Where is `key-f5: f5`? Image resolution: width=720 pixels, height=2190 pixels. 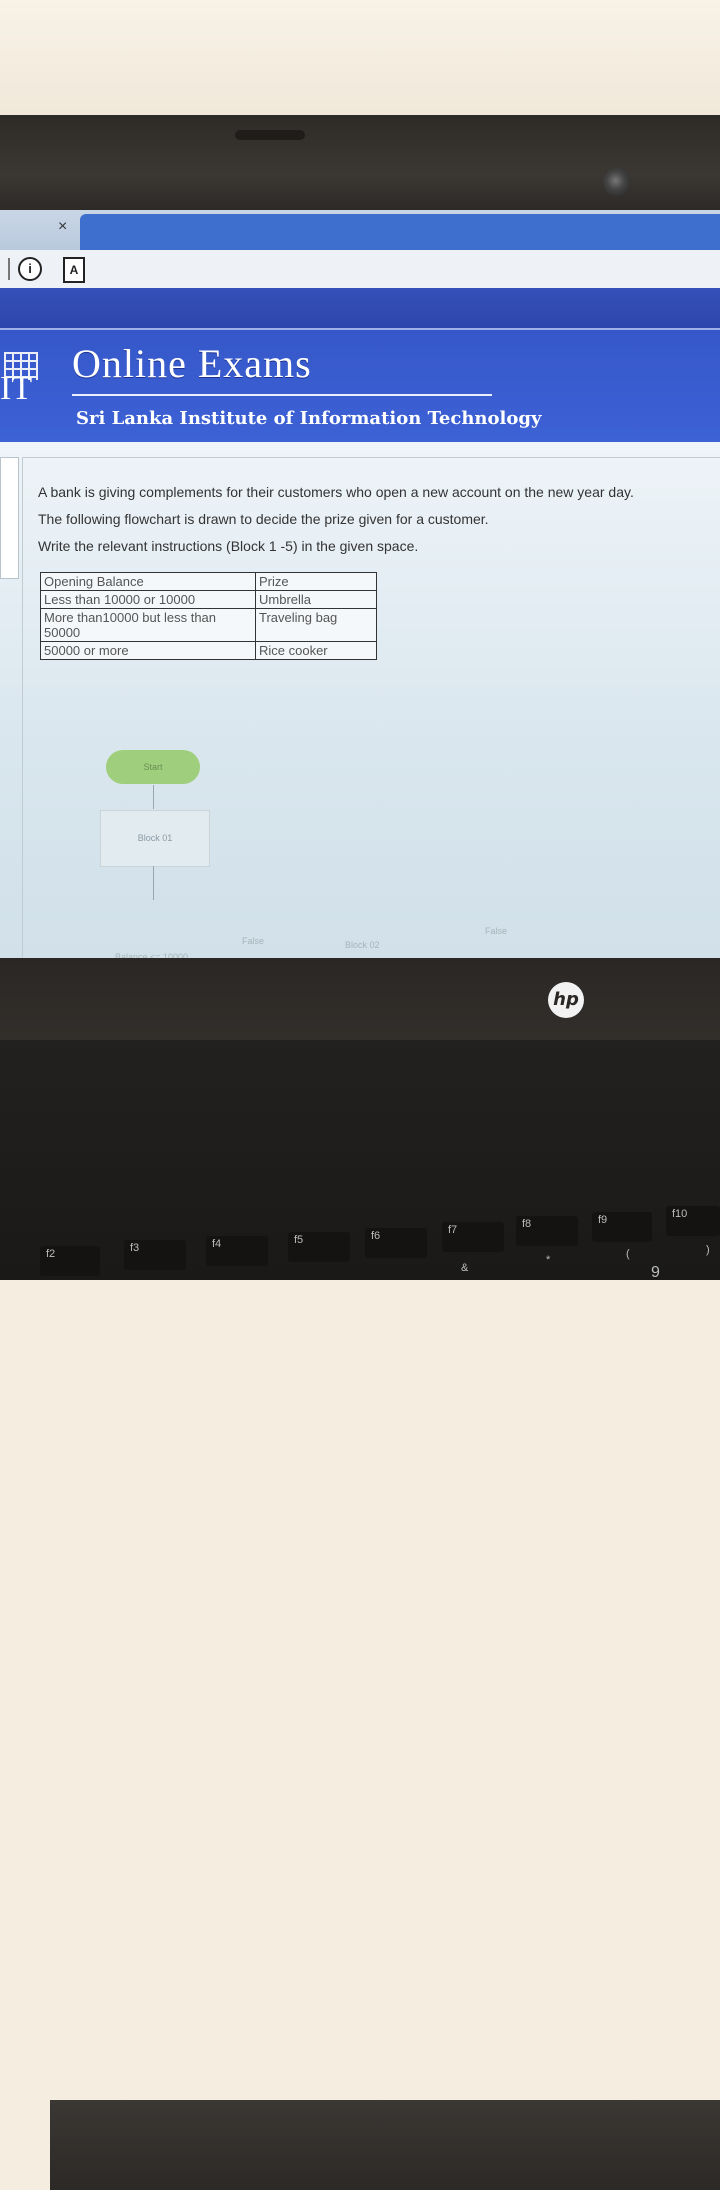 key-f5: f5 is located at coordinates (319, 1247).